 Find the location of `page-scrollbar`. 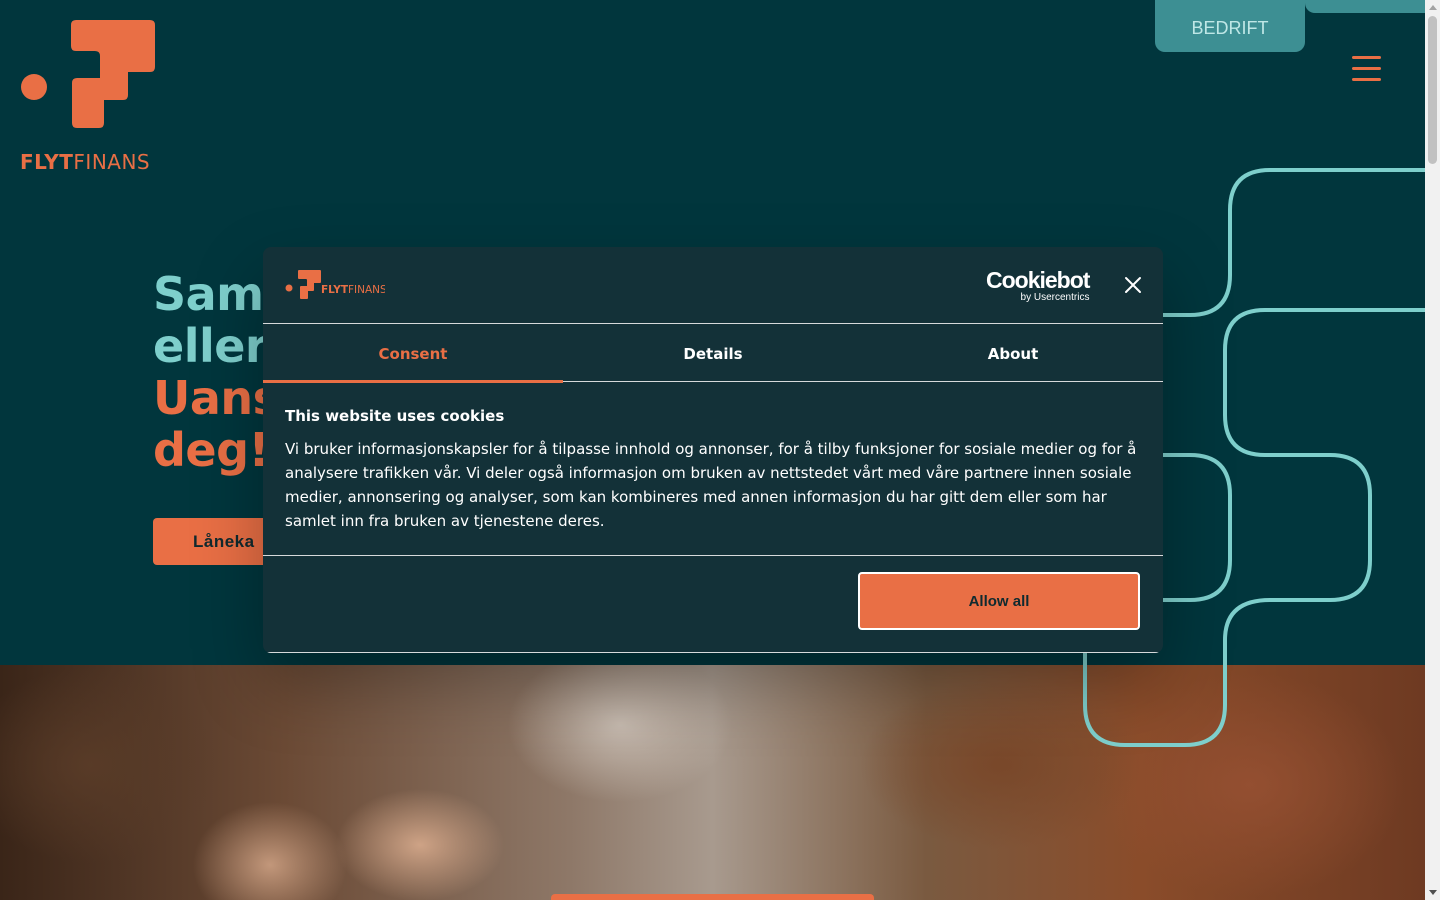

page-scrollbar is located at coordinates (1432, 450).